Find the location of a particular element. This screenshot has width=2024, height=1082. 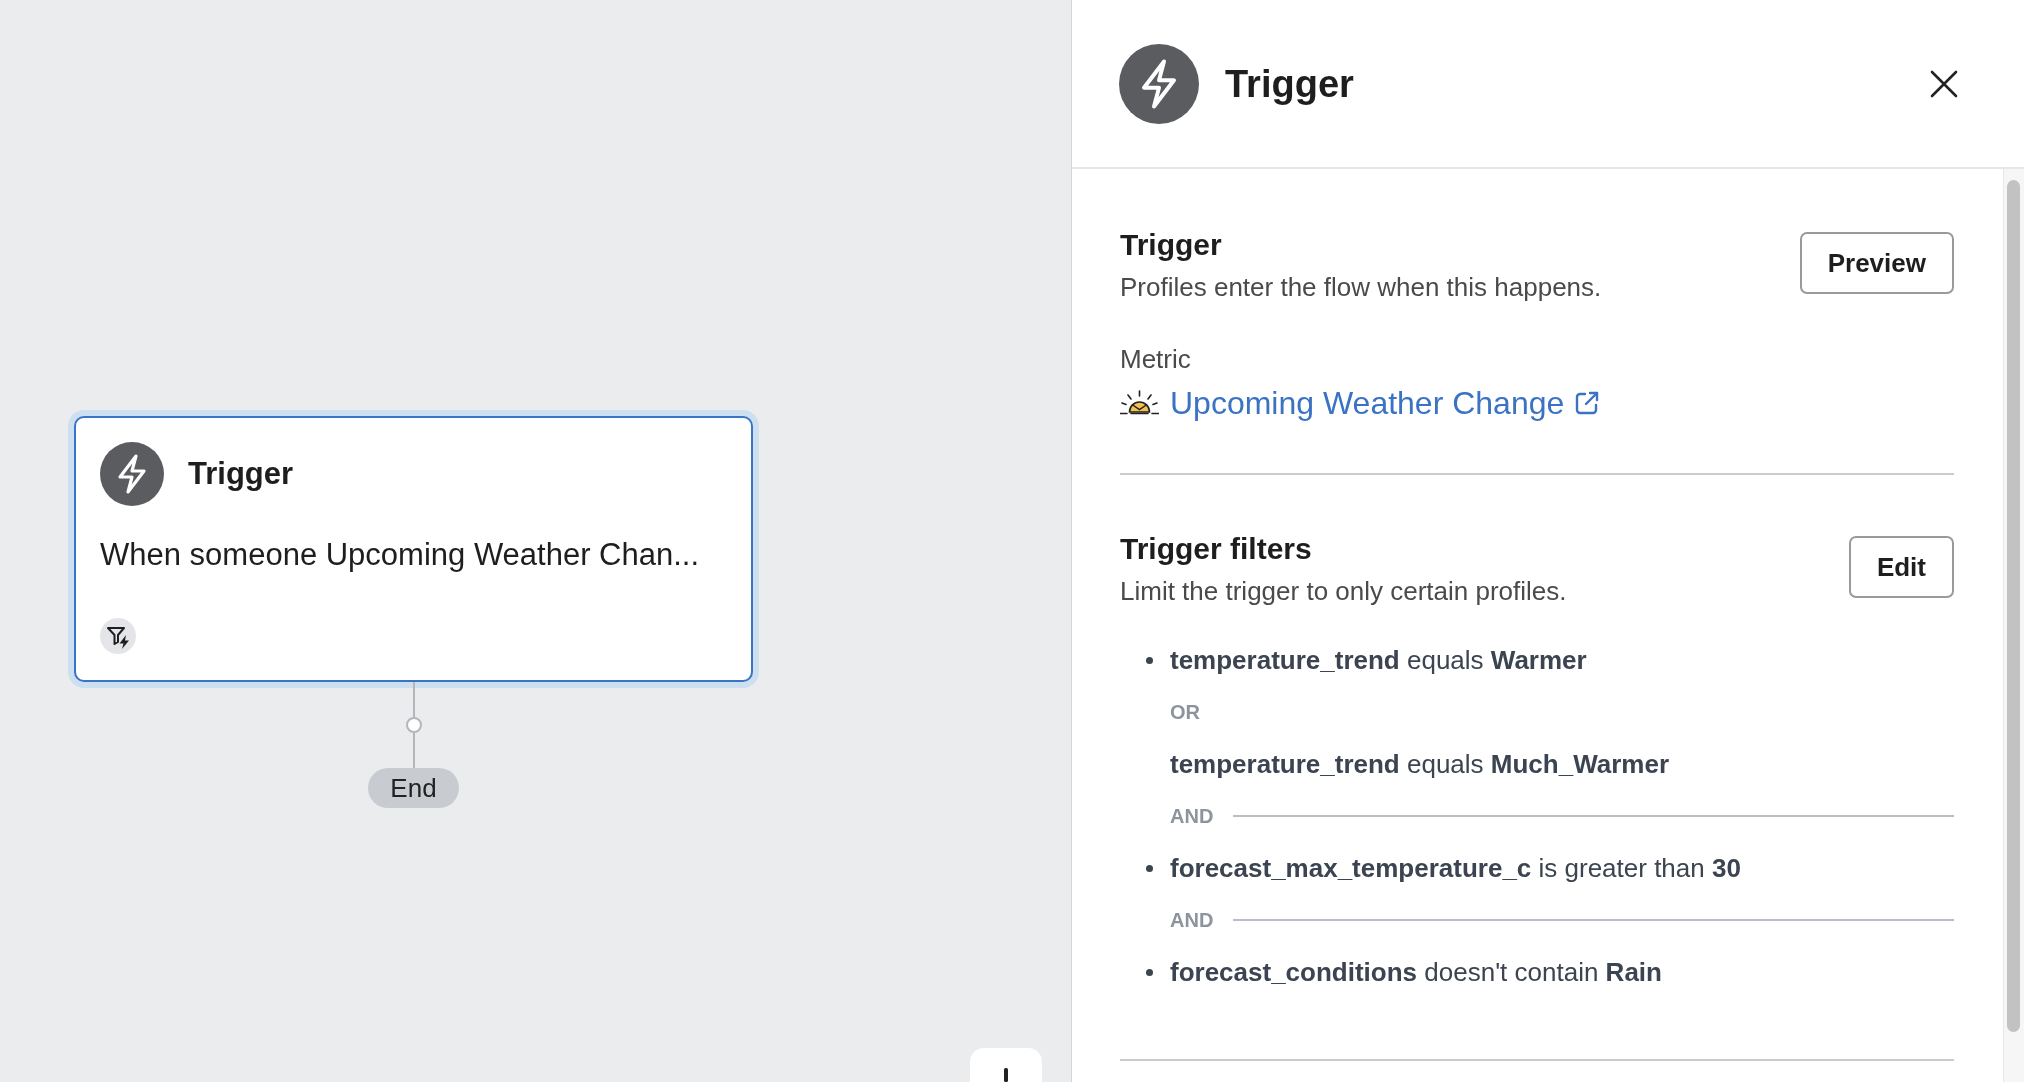

close-button is located at coordinates (1944, 83).